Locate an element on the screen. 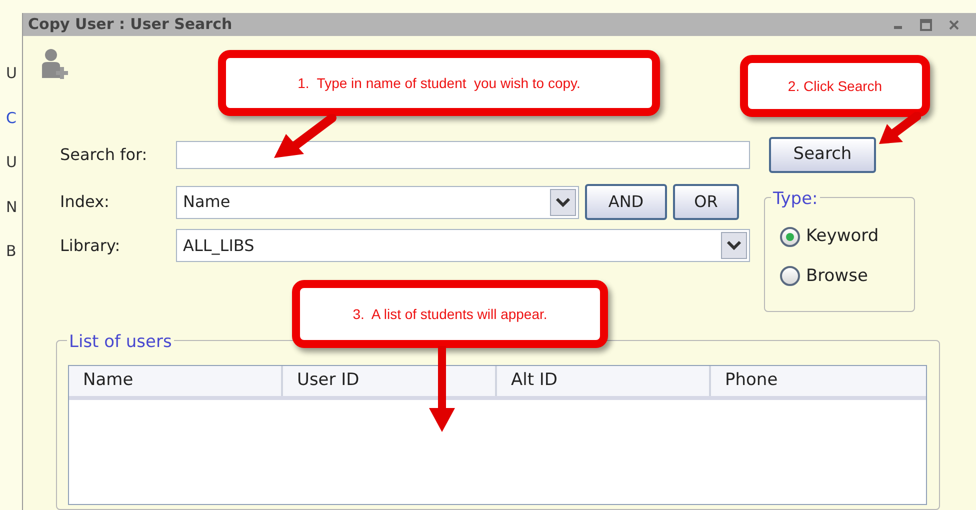 Image resolution: width=976 pixels, height=510 pixels. callout-text: 2. Click Search is located at coordinates (835, 86).